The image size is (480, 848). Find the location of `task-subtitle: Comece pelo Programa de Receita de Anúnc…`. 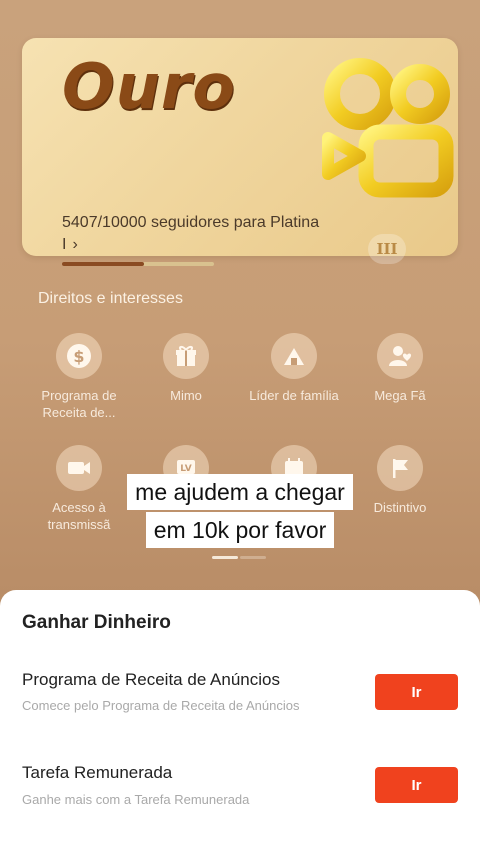

task-subtitle: Comece pelo Programa de Receita de Anúnc… is located at coordinates (161, 705).